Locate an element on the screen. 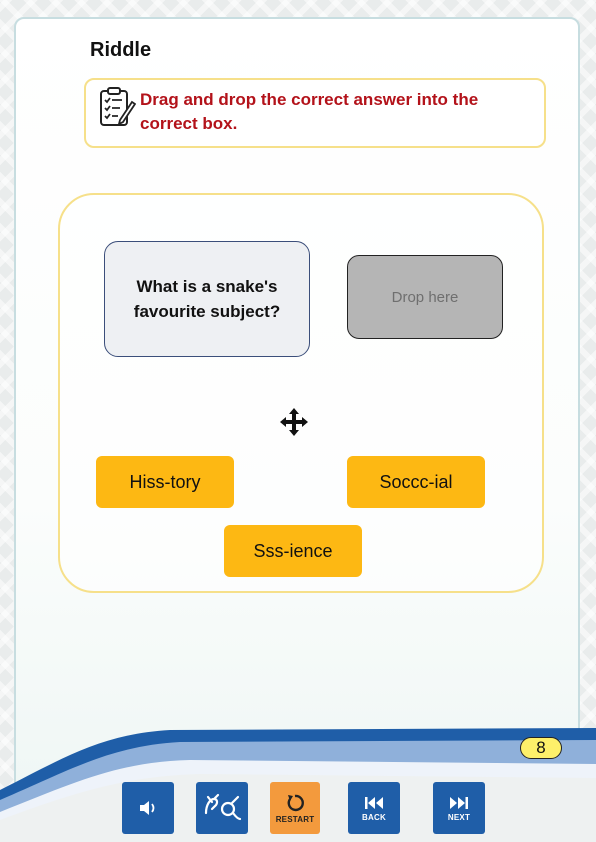 The width and height of the screenshot is (596, 842). question-card: What is a snake's favourite subject? is located at coordinates (207, 299).